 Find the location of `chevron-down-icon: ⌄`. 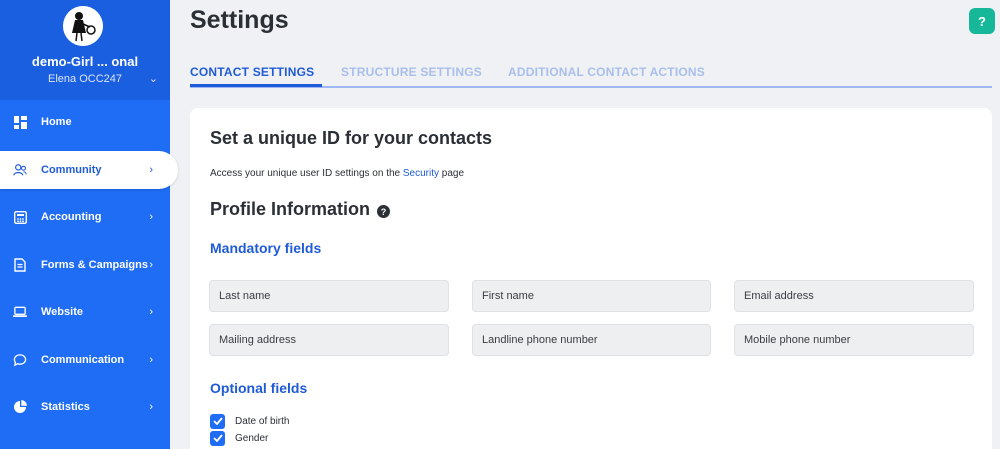

chevron-down-icon: ⌄ is located at coordinates (153, 78).